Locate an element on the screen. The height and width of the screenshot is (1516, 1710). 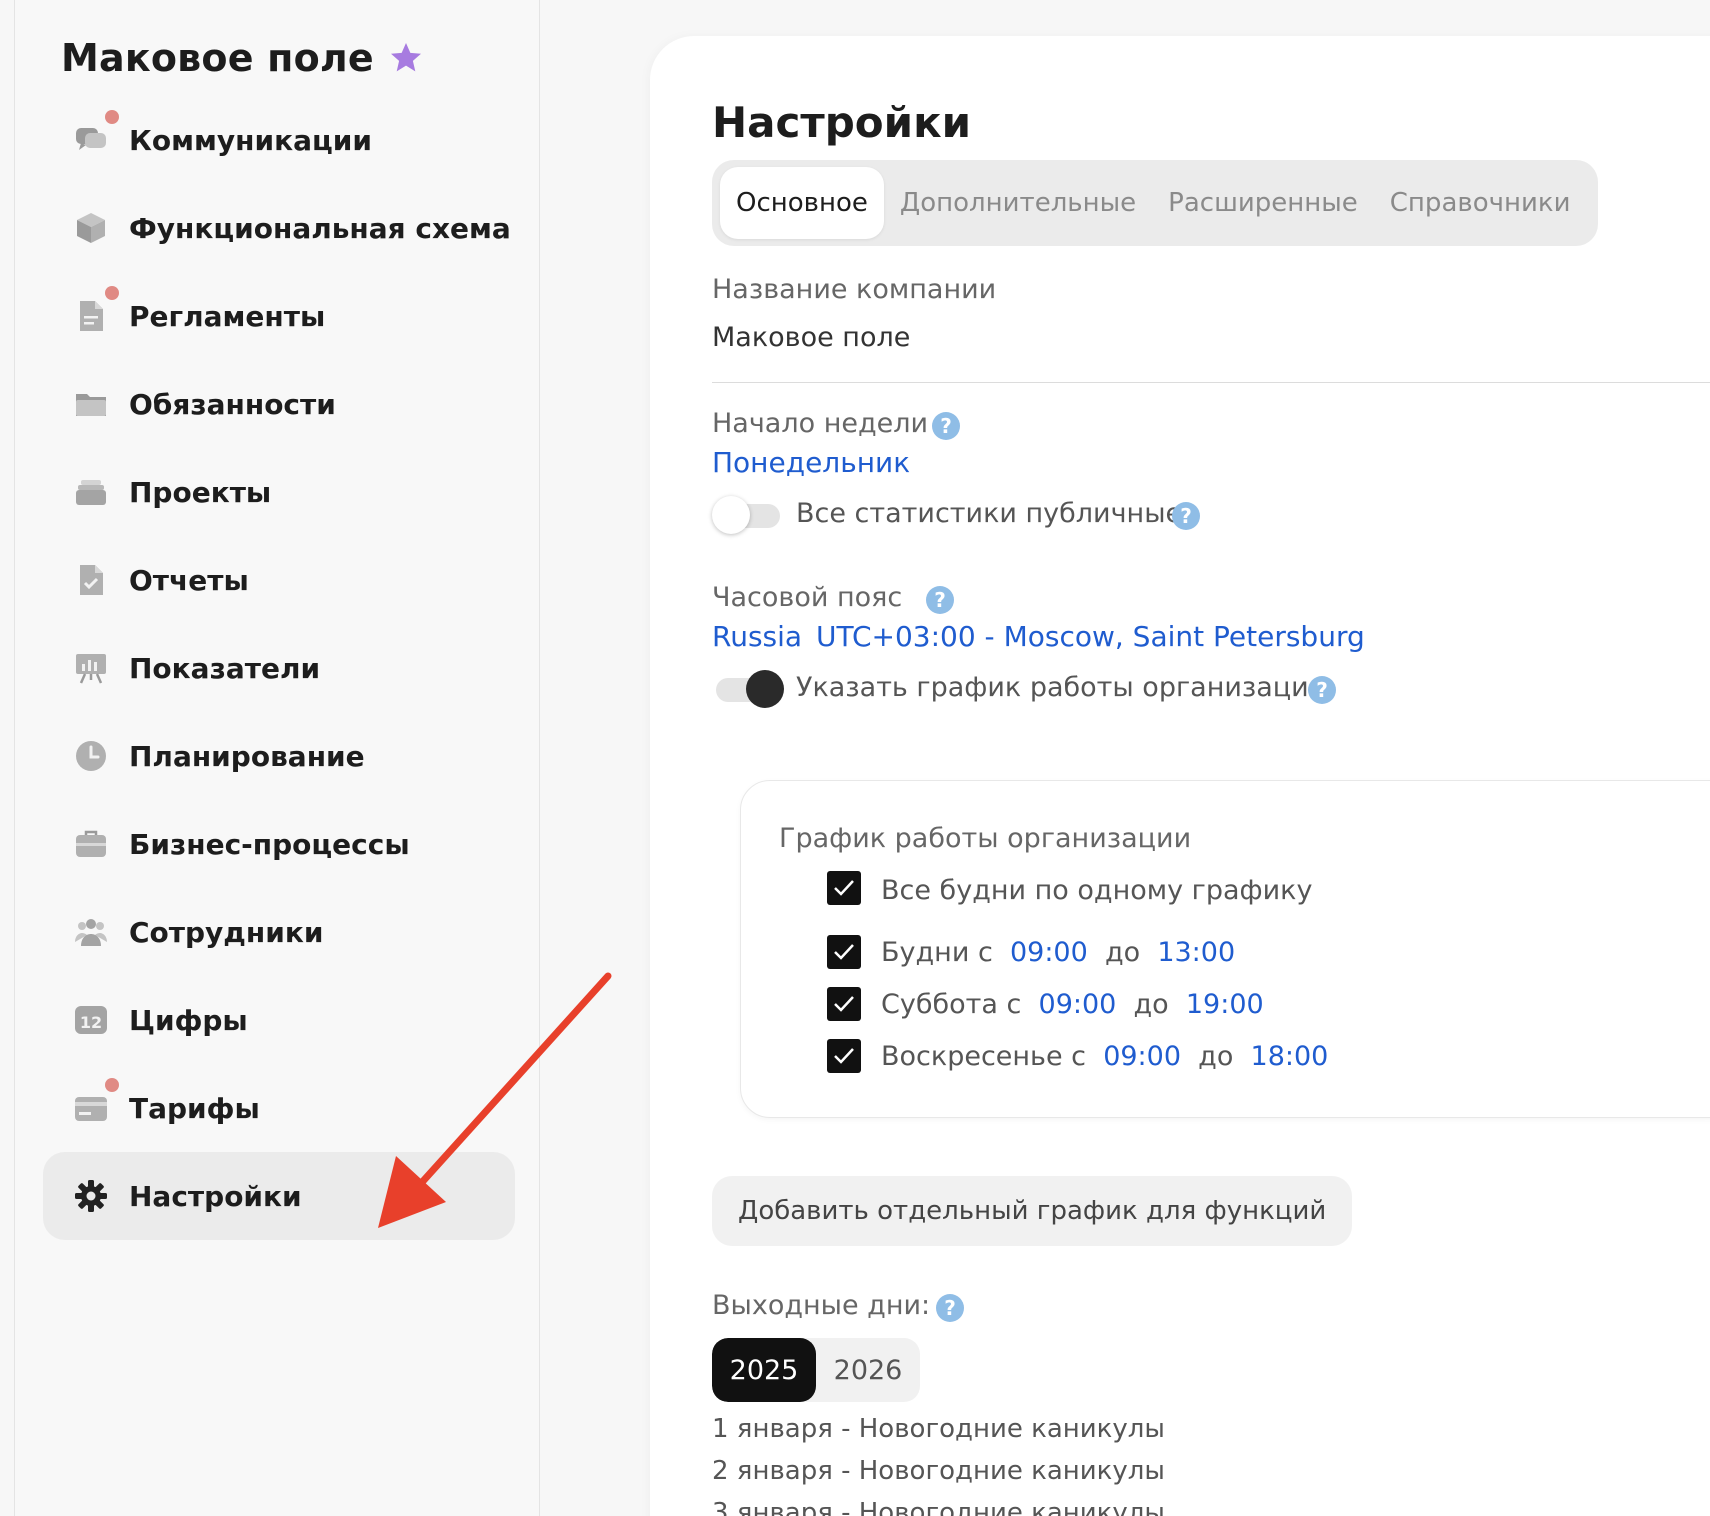
sidebar-item-planning: Планирование is located at coordinates (279, 756).